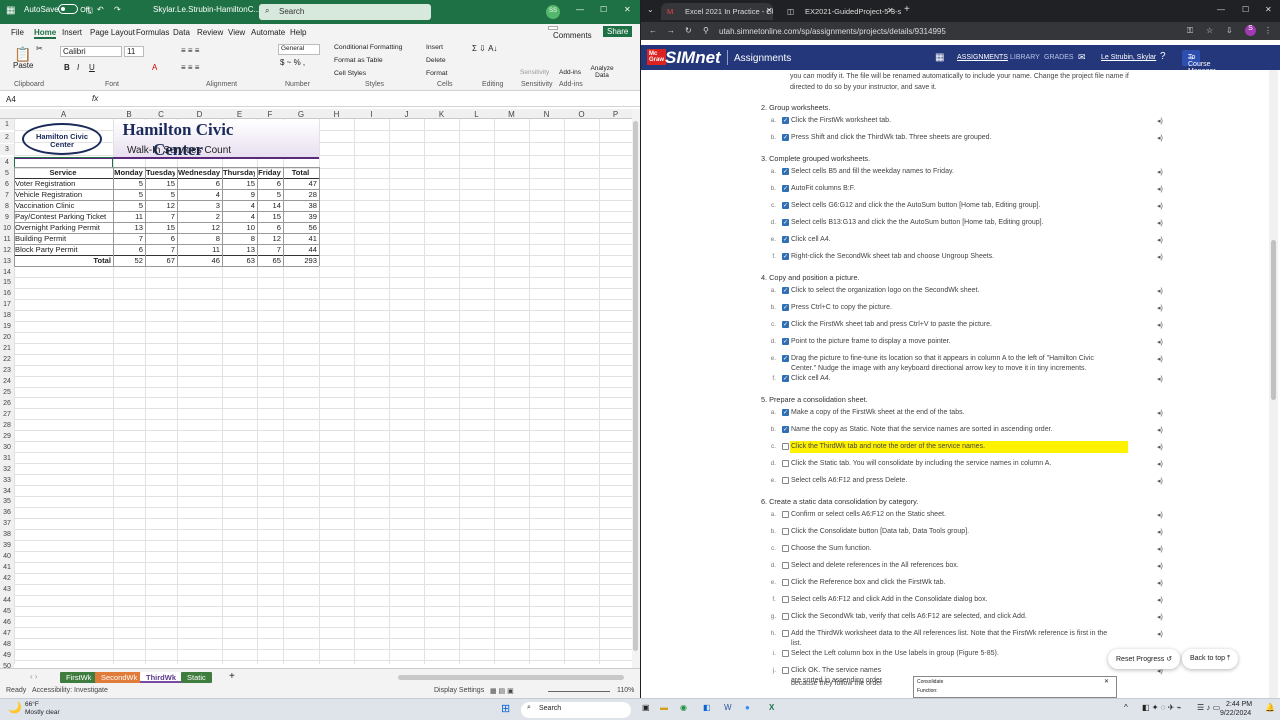 Image resolution: width=1280 pixels, height=720 pixels. Describe the element at coordinates (92, 67) in the screenshot. I see `underline-icon: U` at that location.